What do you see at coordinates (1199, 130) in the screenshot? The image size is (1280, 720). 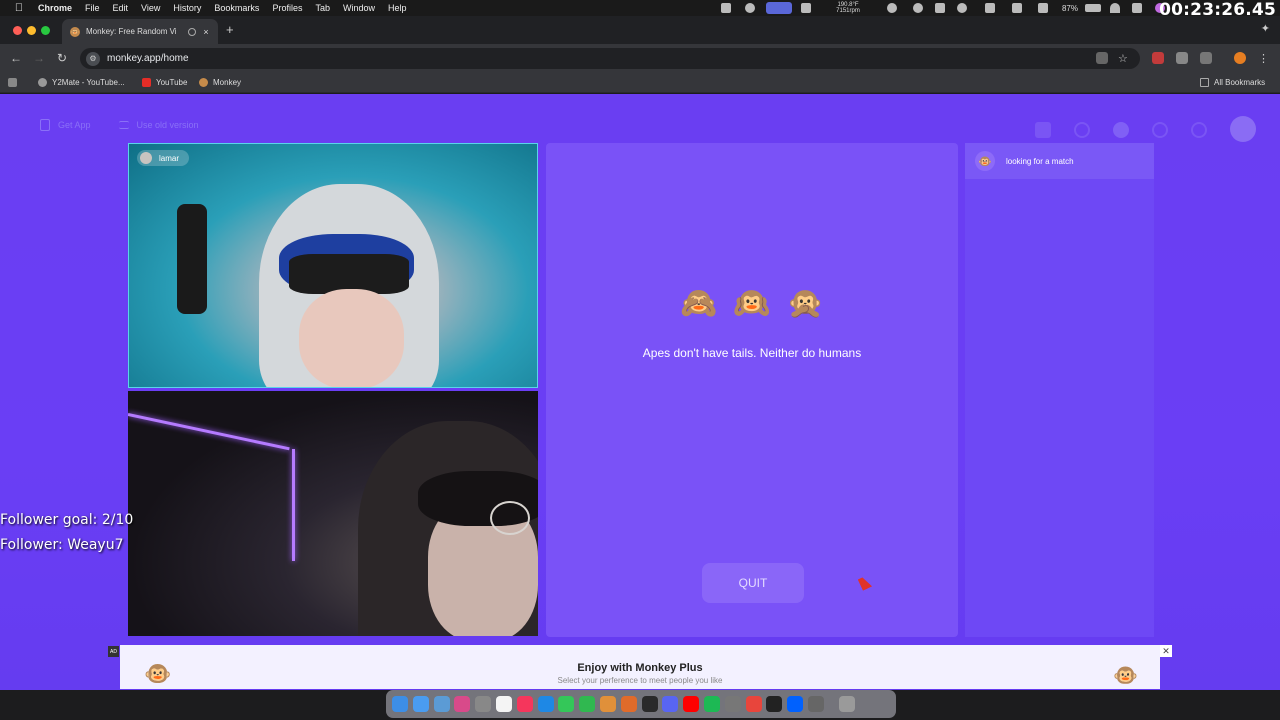 I see `eye-icon` at bounding box center [1199, 130].